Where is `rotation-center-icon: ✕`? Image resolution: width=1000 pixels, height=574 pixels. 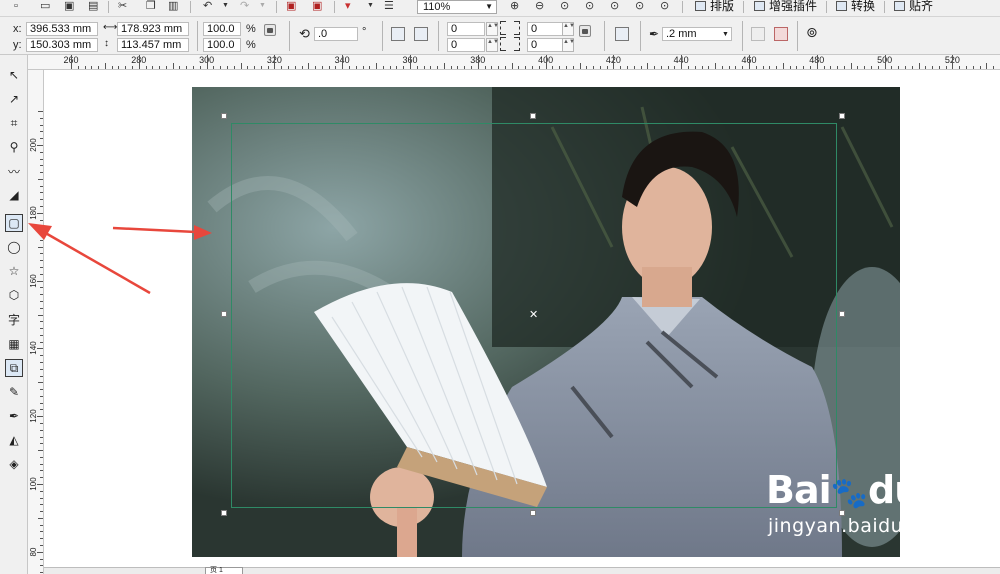
rotation-center-icon: ✕ is located at coordinates (533, 315).